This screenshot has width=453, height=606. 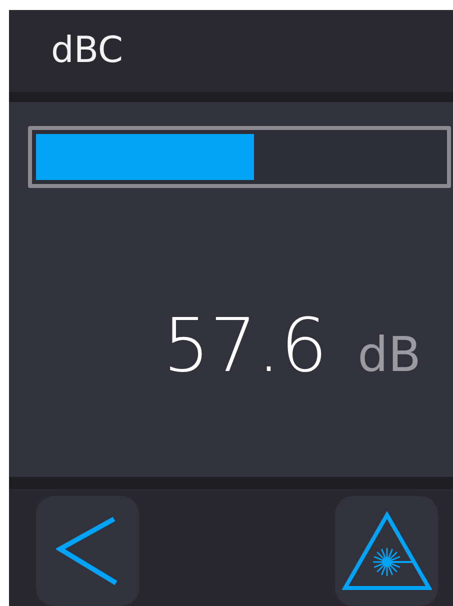 What do you see at coordinates (245, 345) in the screenshot?
I see `sound-level-value: 57.6` at bounding box center [245, 345].